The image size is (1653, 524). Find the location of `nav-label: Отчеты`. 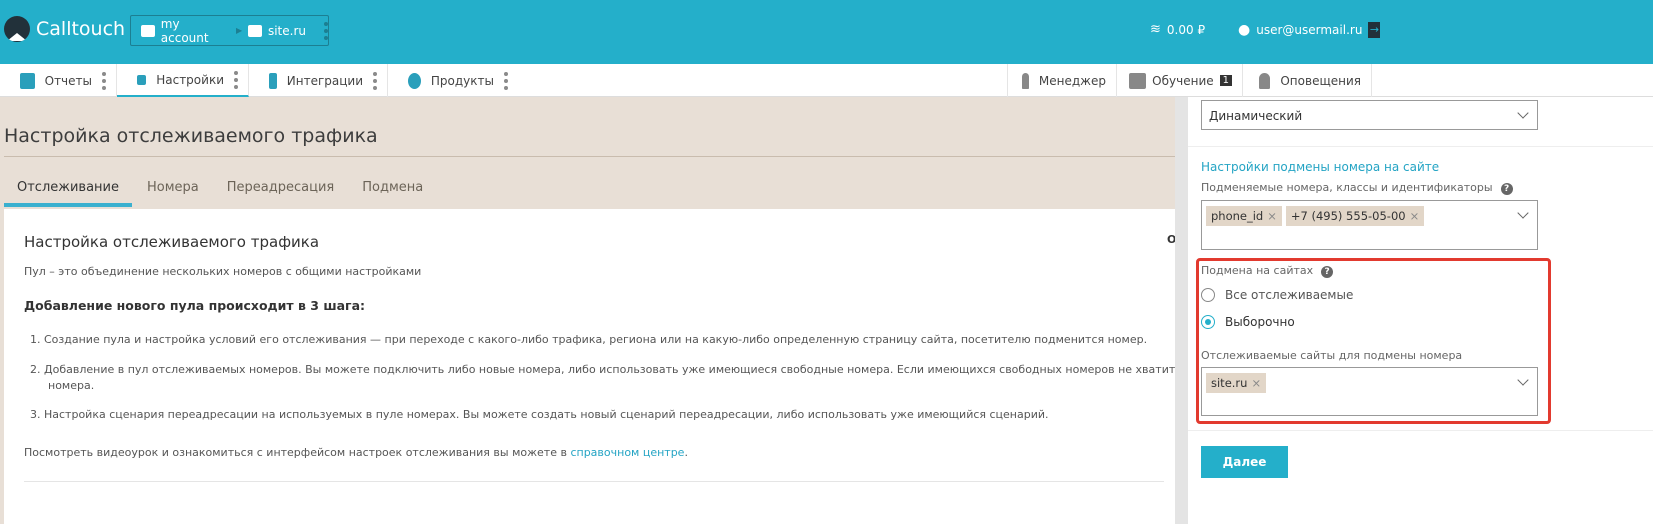

nav-label: Отчеты is located at coordinates (68, 80).